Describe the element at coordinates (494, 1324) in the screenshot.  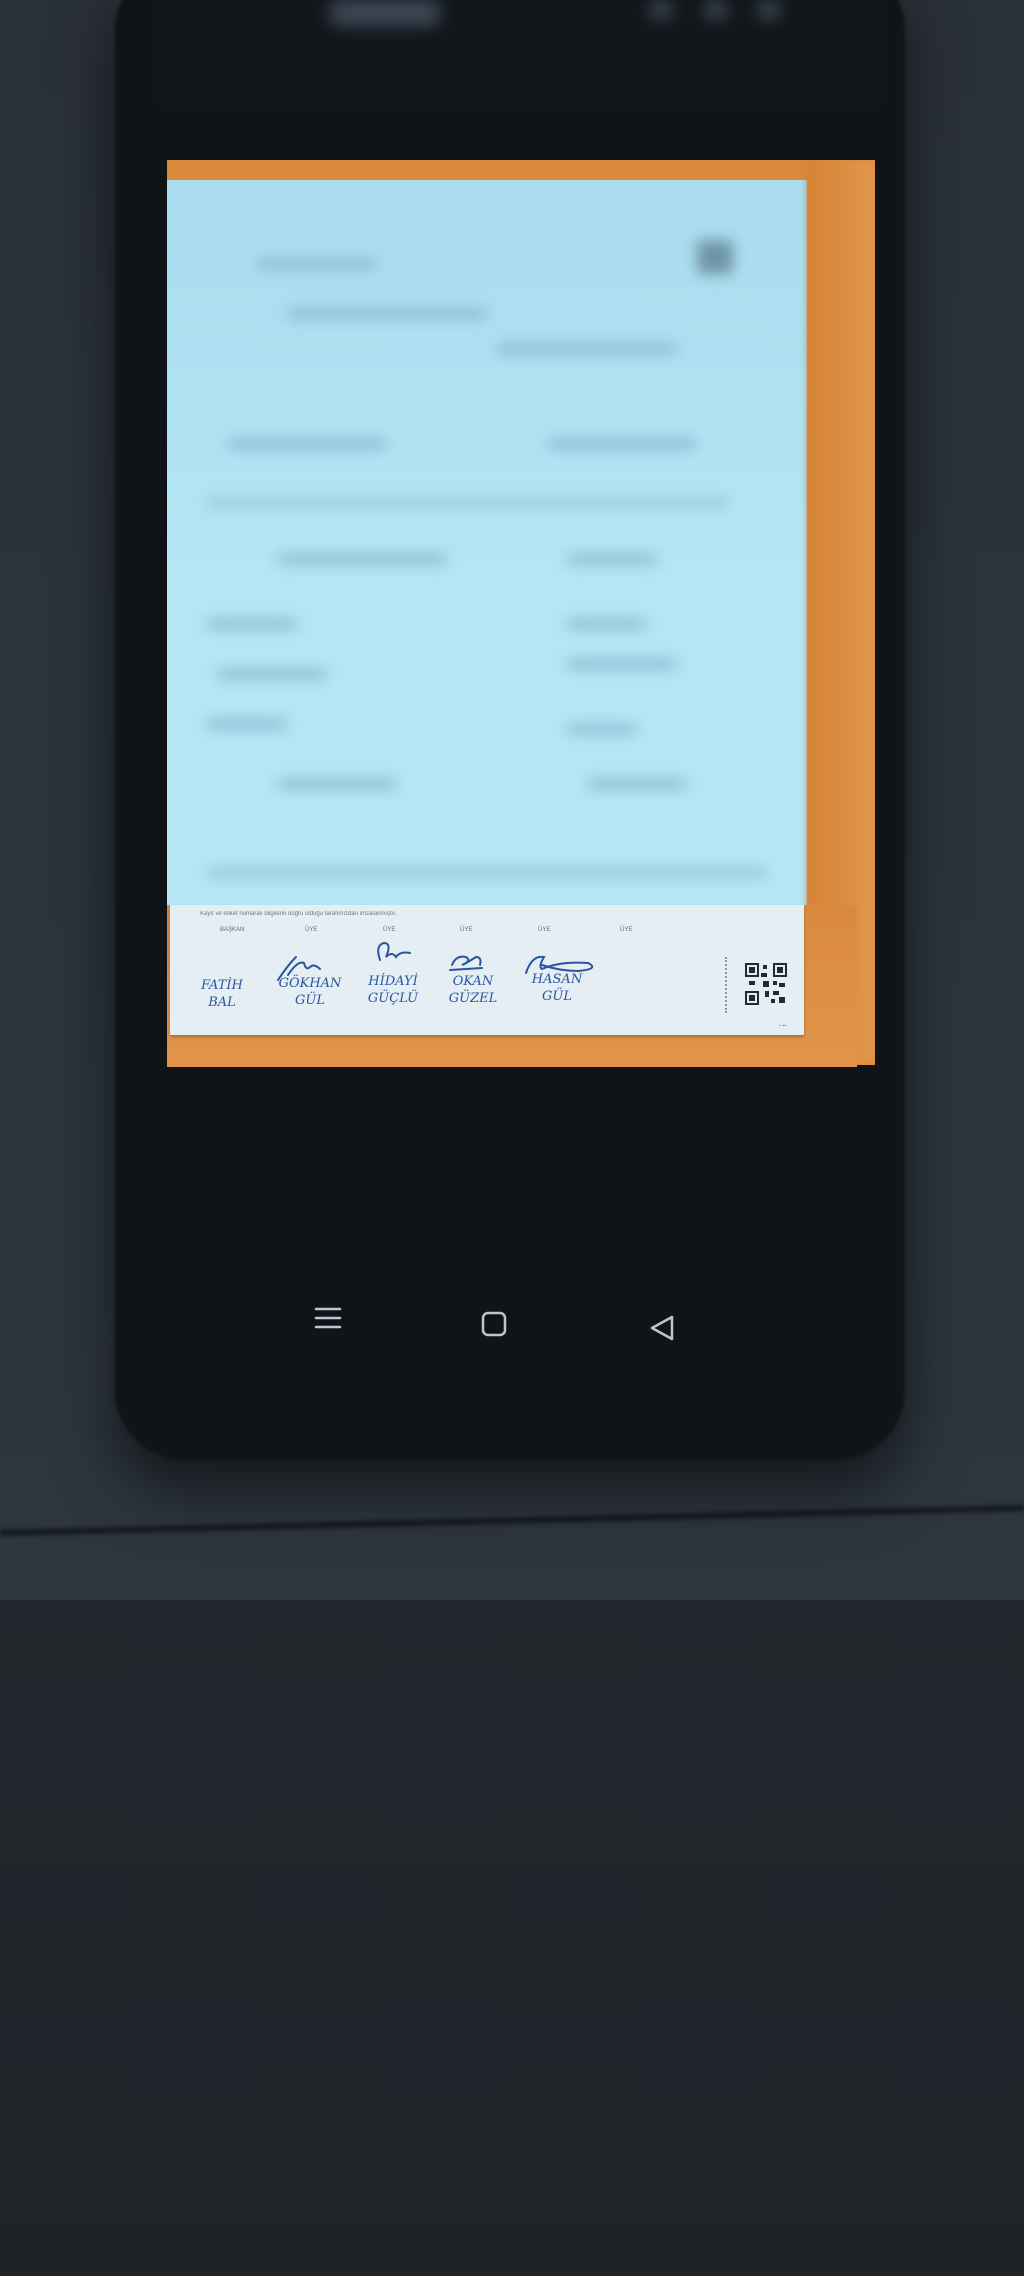
I see `home-icon` at that location.